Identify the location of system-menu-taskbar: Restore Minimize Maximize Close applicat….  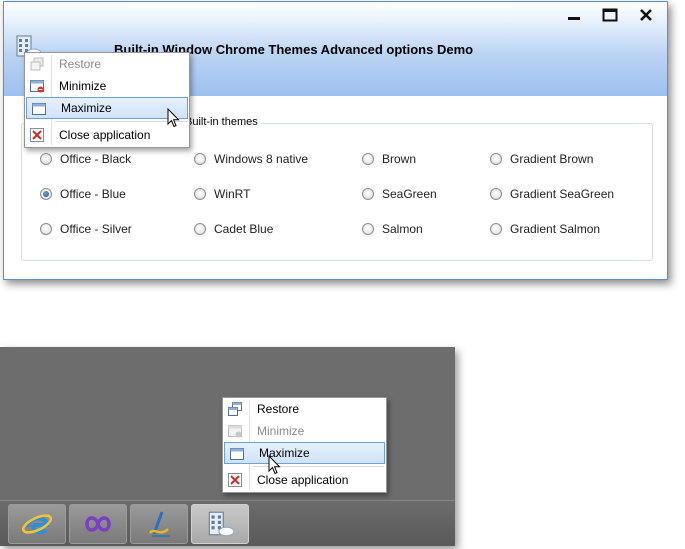
(304, 445).